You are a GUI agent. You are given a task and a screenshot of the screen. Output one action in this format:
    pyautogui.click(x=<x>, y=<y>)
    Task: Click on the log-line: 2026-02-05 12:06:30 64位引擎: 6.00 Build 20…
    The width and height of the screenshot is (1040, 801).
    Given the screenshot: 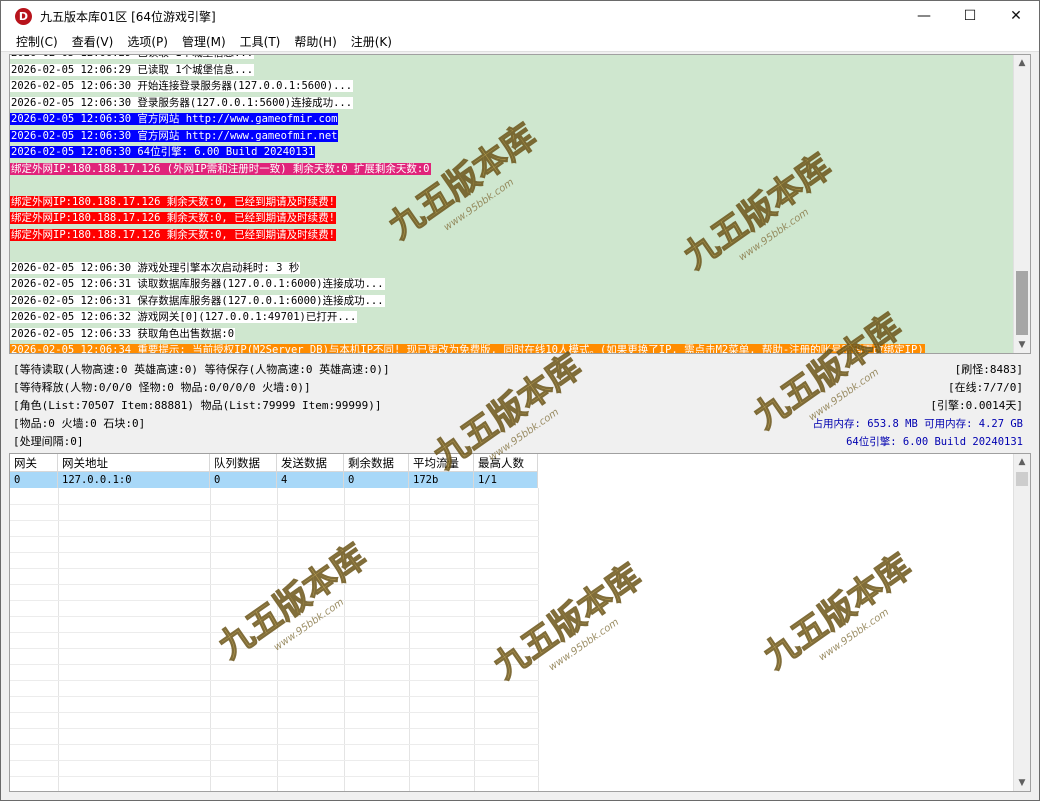 What is the action you would take?
    pyautogui.click(x=512, y=152)
    